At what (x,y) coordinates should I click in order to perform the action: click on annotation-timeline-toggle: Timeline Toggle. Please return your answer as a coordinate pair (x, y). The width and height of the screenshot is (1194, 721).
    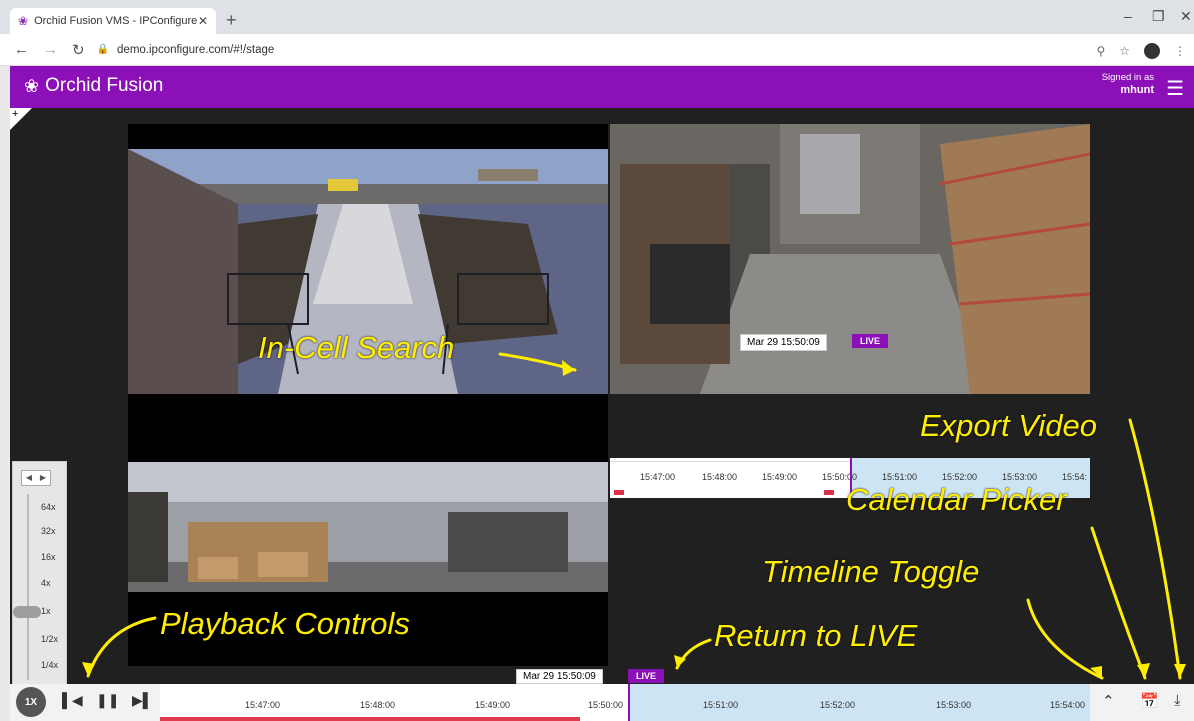
    Looking at the image, I should click on (871, 571).